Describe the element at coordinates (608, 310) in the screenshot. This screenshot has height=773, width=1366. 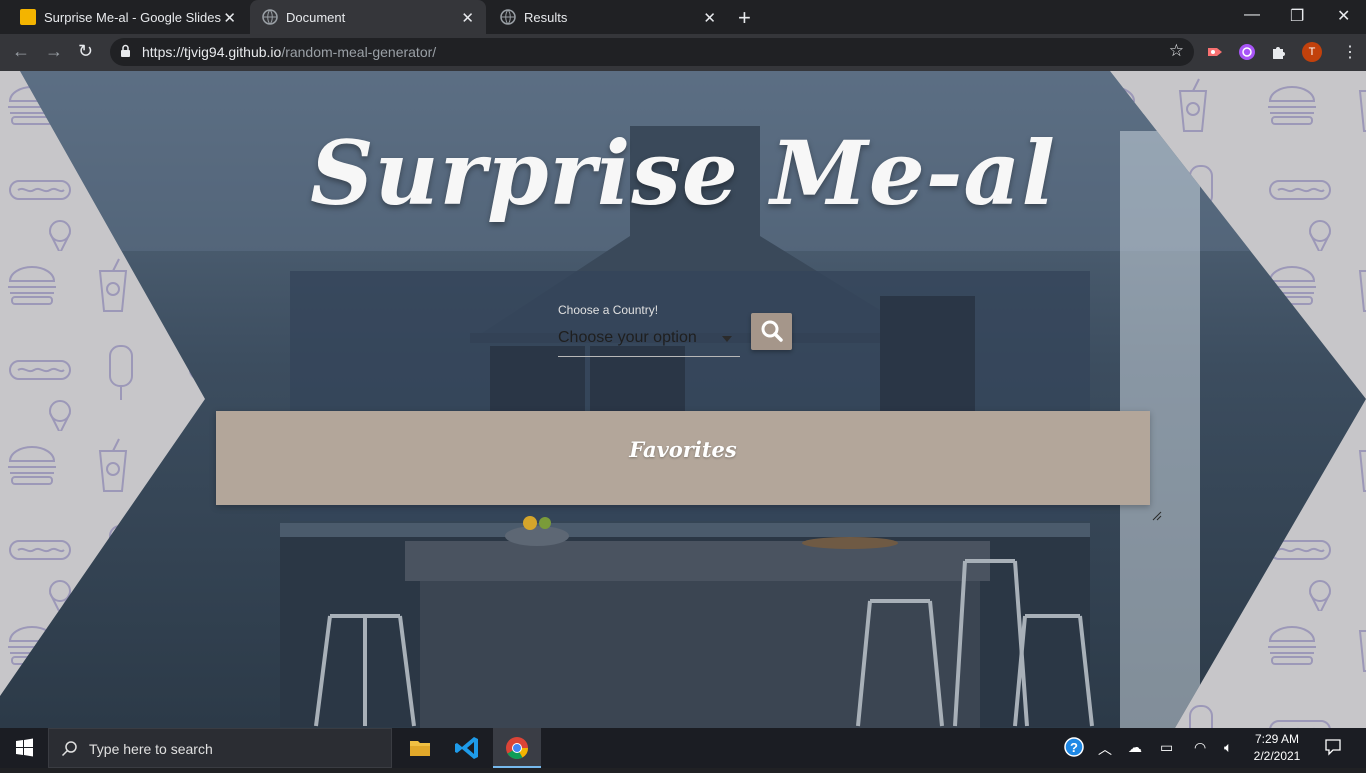
I see `country-select-label: Choose a Country!` at that location.